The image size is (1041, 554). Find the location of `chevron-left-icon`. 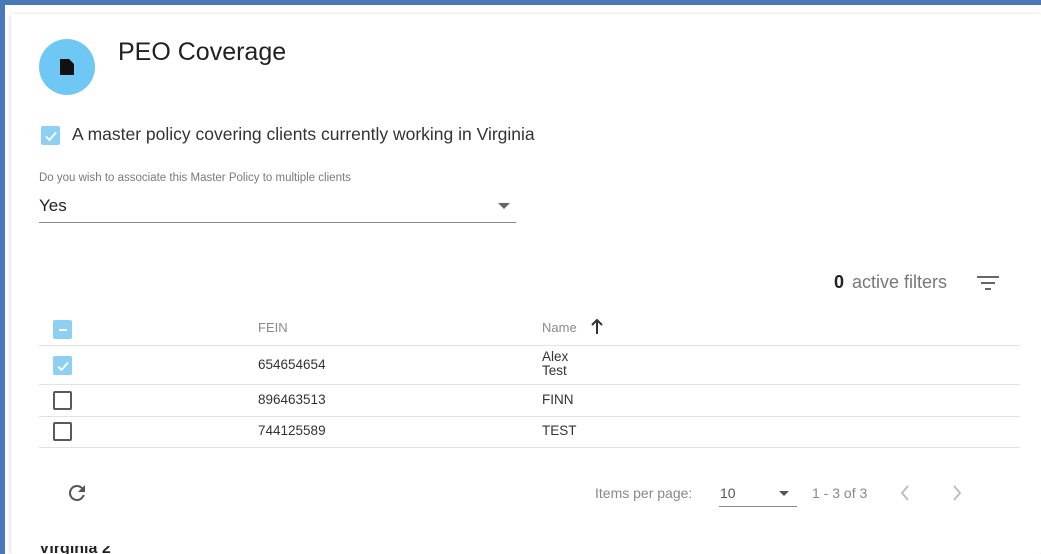

chevron-left-icon is located at coordinates (905, 493).